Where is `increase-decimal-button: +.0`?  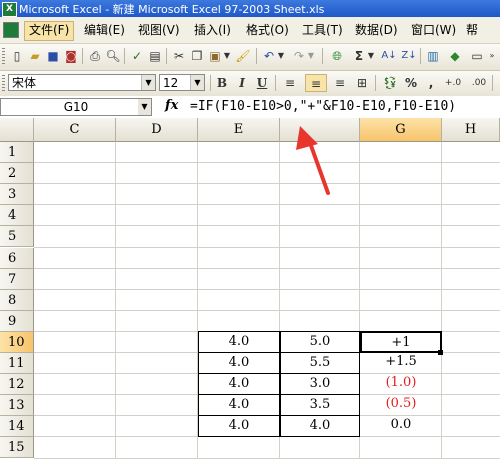
increase-decimal-button: +.0 is located at coordinates (453, 83).